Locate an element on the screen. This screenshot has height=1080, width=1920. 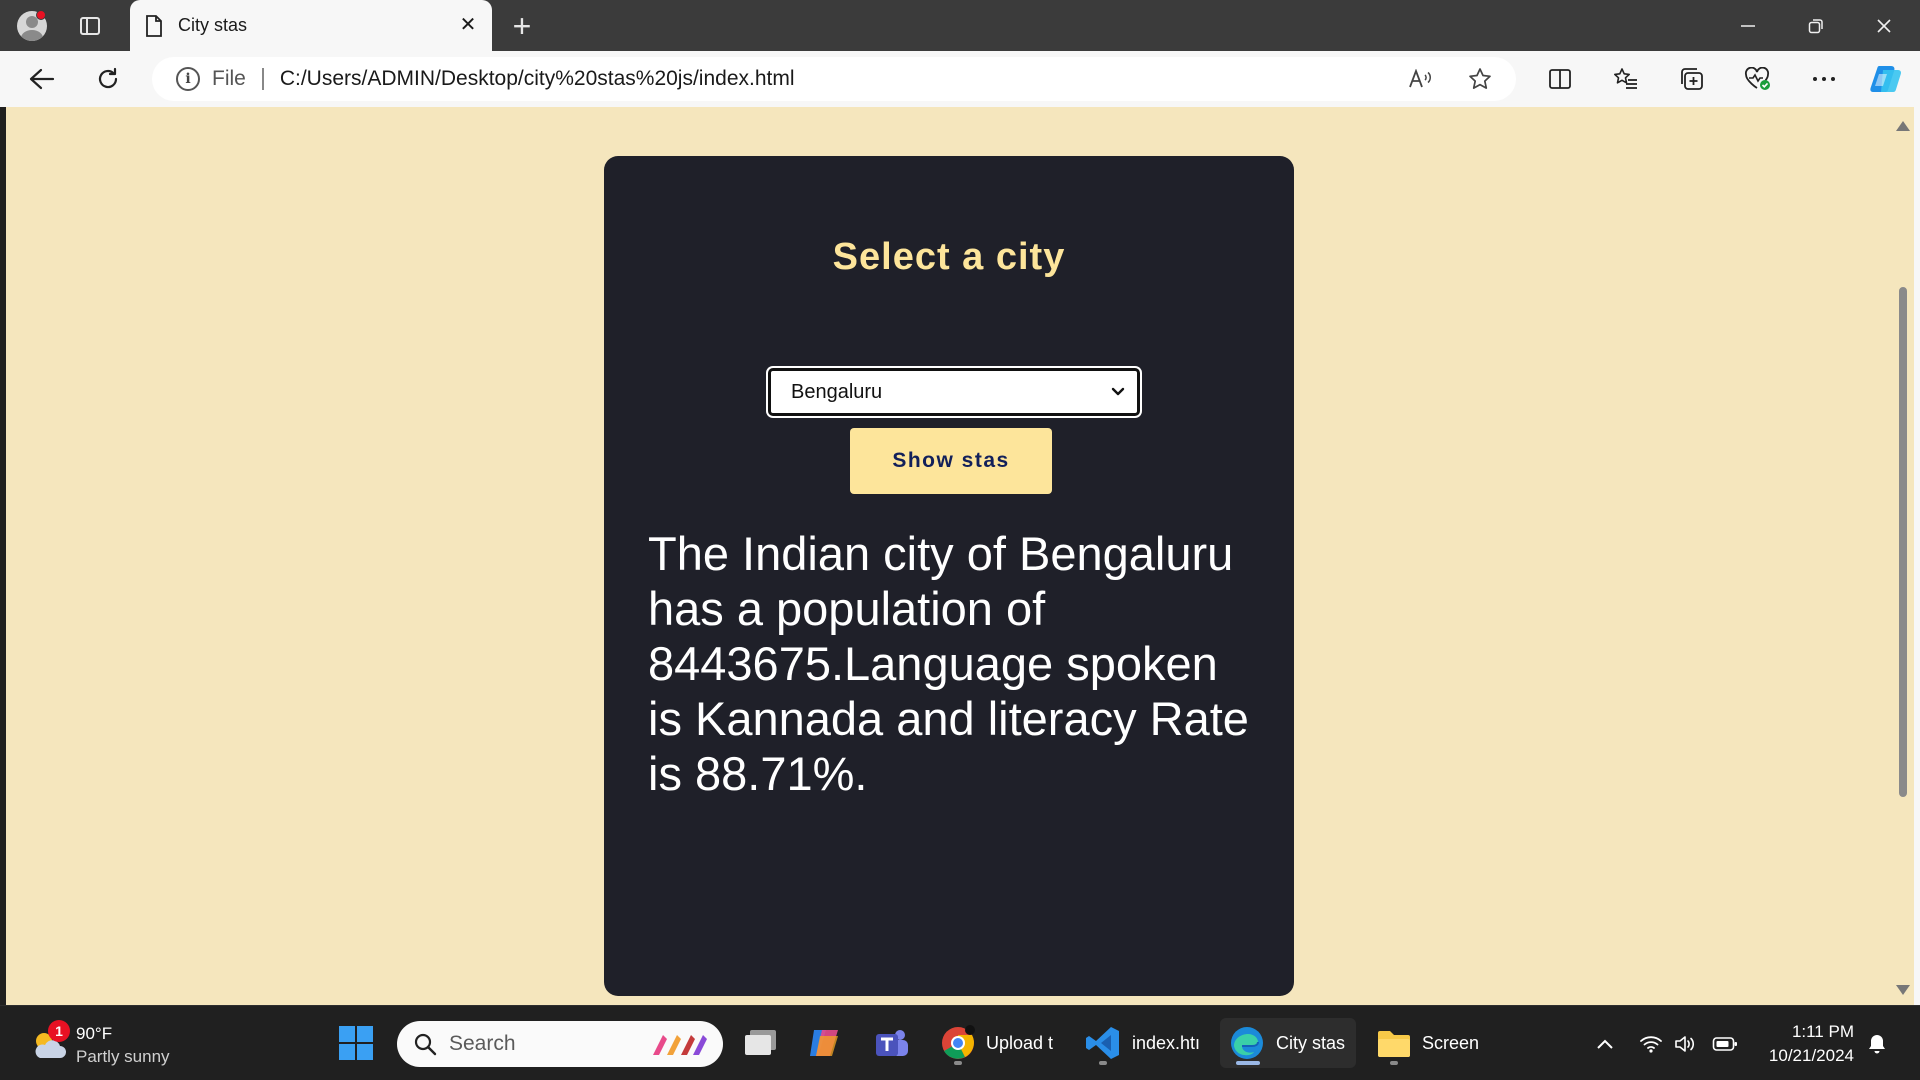
chrome-upload-button: Upload t is located at coordinates (998, 1043).